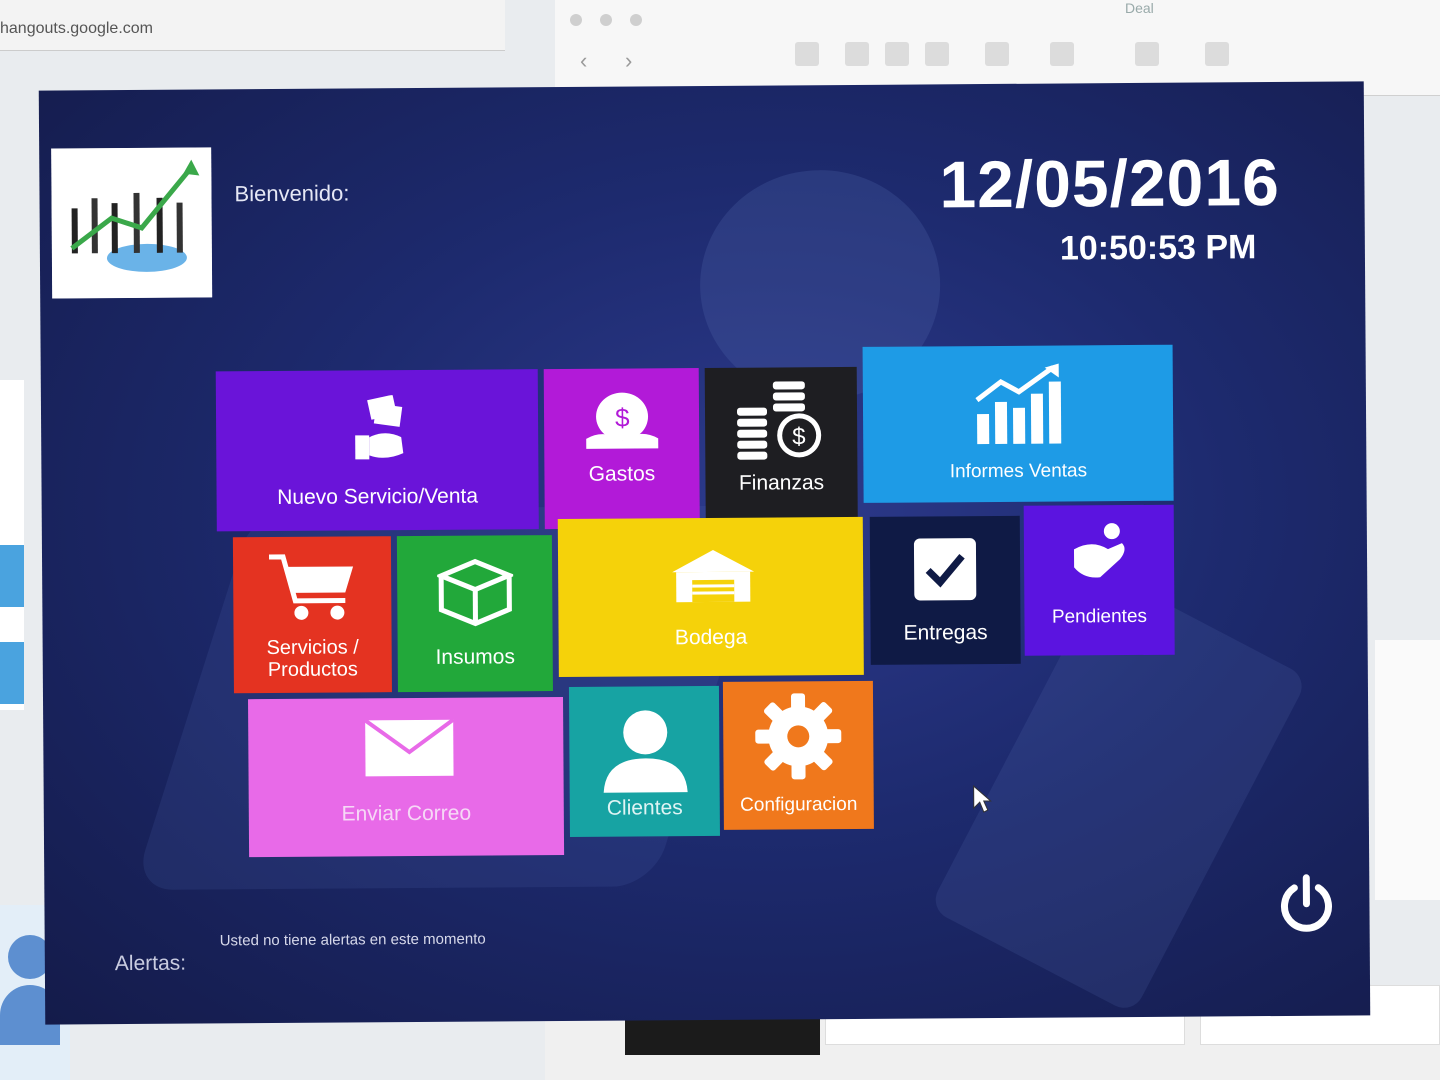 This screenshot has width=1440, height=1080. I want to click on tile-insumos: Insumos, so click(474, 614).